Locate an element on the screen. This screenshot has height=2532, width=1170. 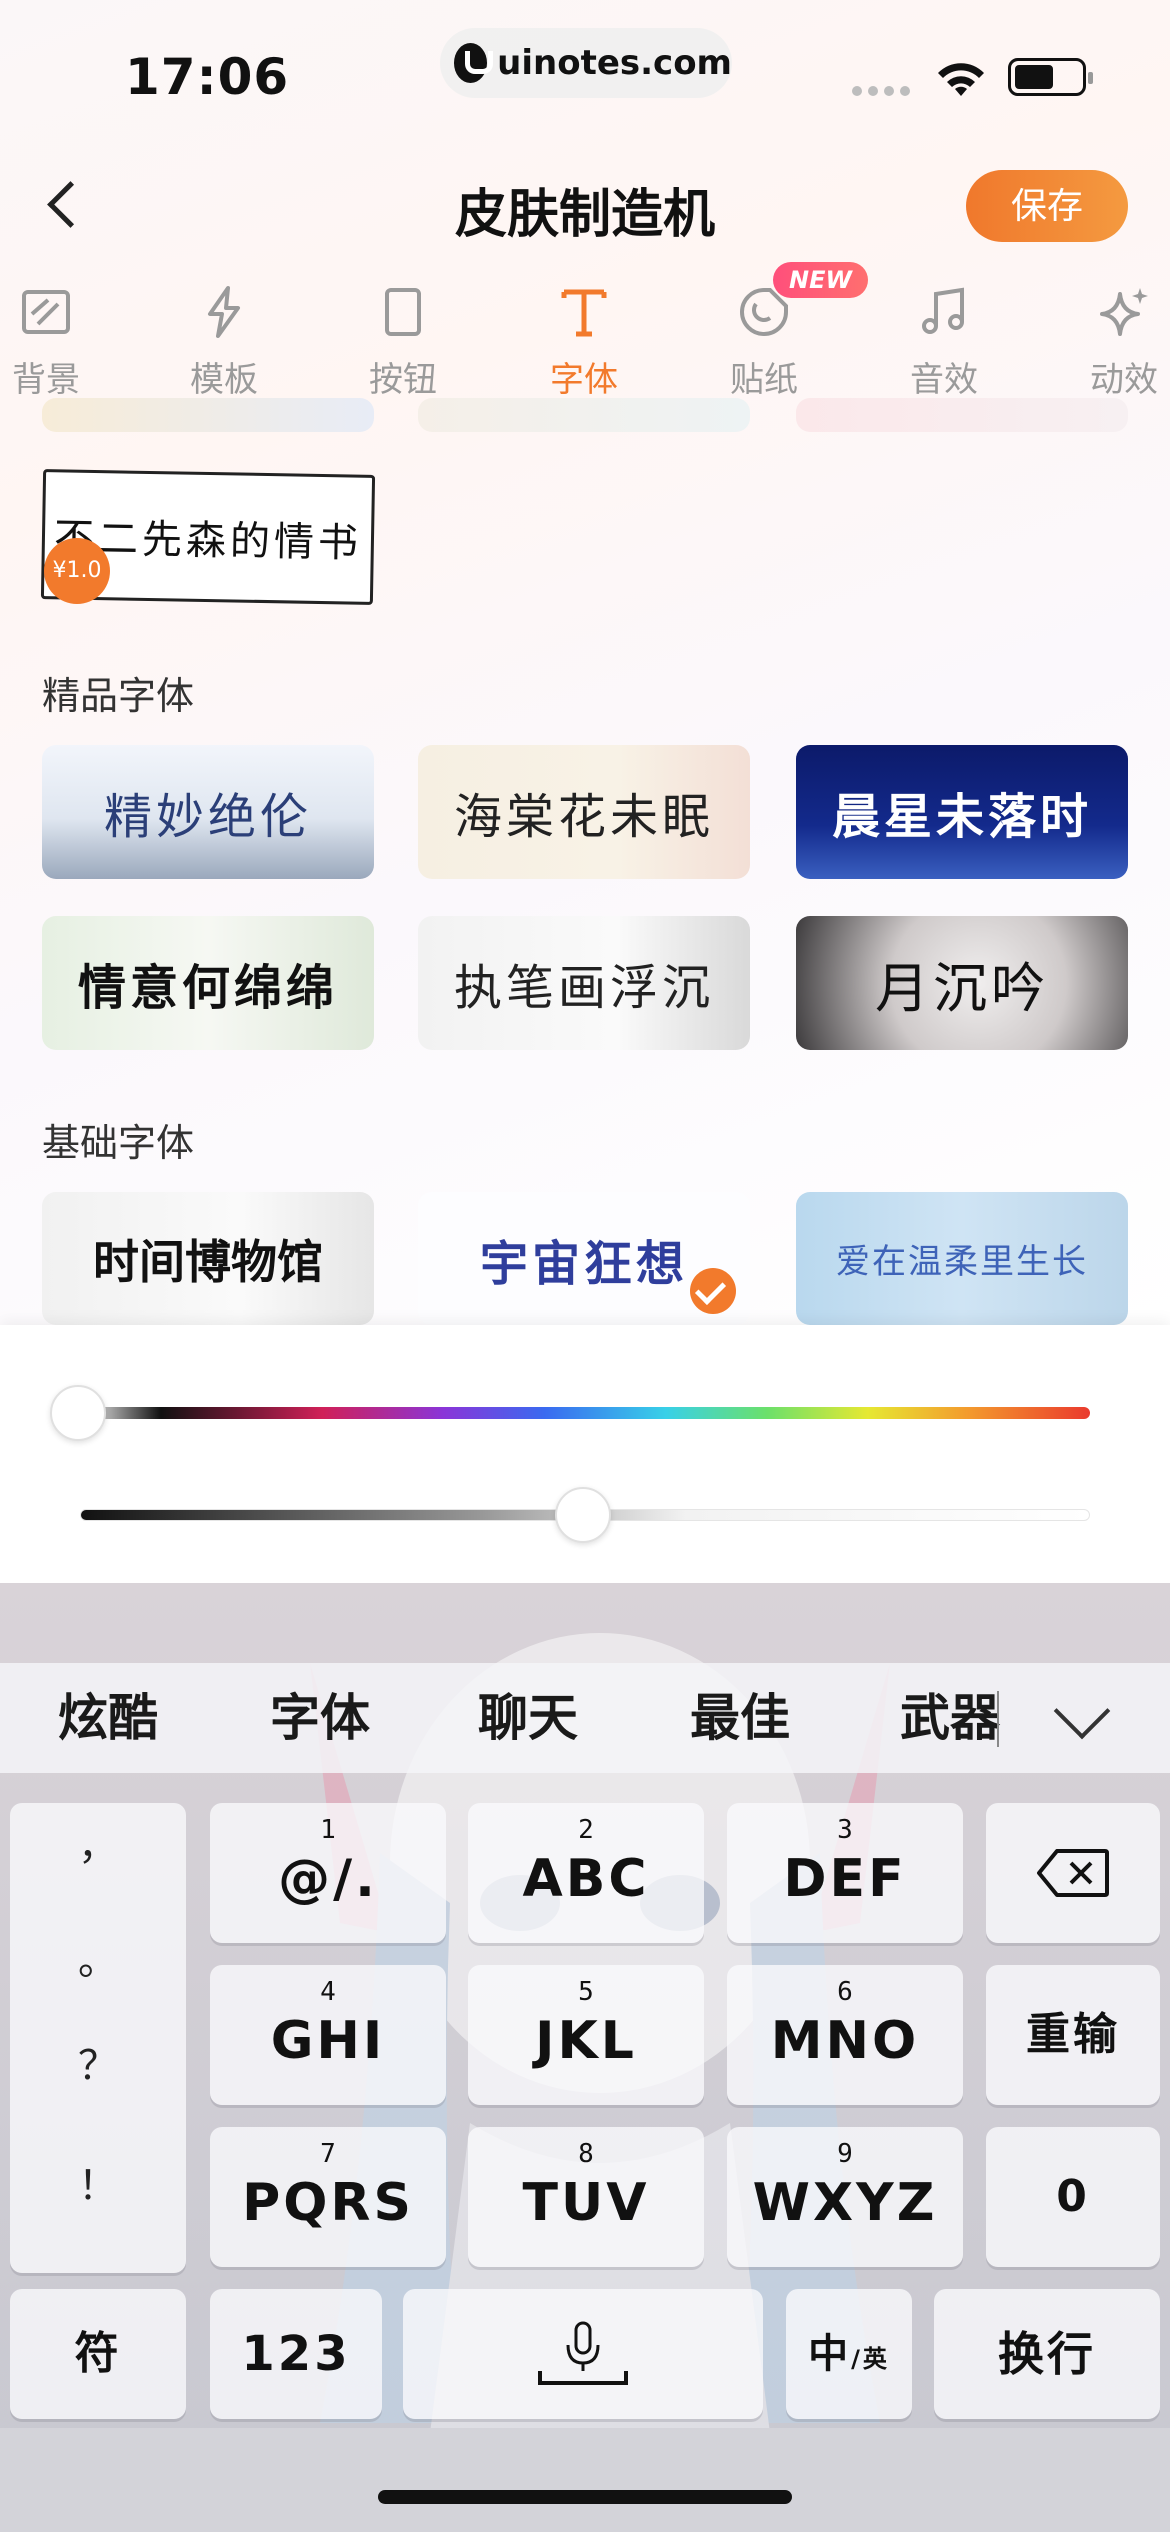
font-card: 情意何绵绵 is located at coordinates (208, 983).